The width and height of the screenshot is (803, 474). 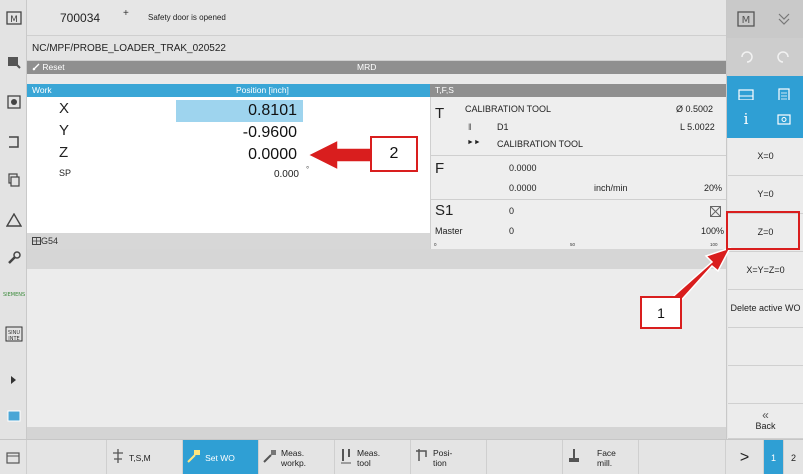 What do you see at coordinates (339, 155) in the screenshot?
I see `arrow-to-z-value` at bounding box center [339, 155].